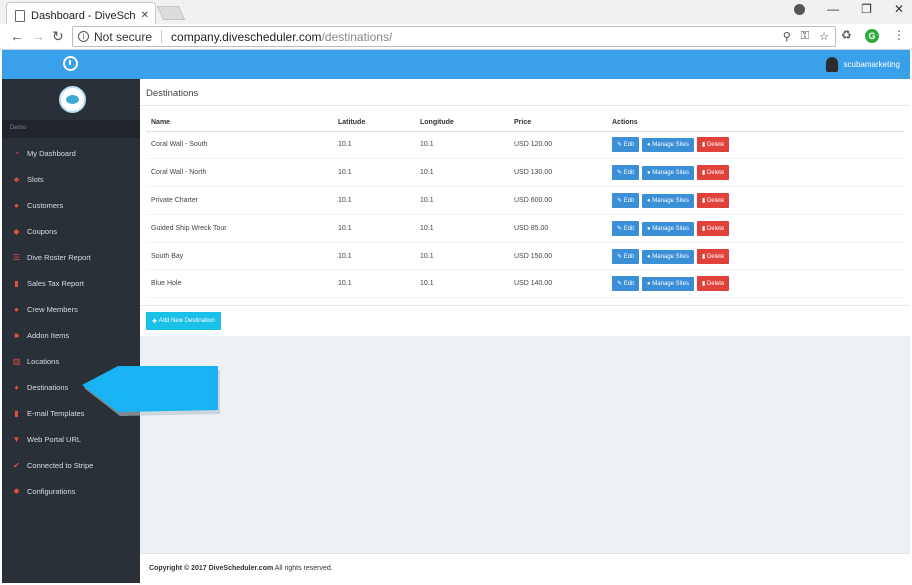 The width and height of the screenshot is (912, 585). What do you see at coordinates (71, 335) in the screenshot?
I see `sidebar-item-addon-items: ■ Addon Items` at bounding box center [71, 335].